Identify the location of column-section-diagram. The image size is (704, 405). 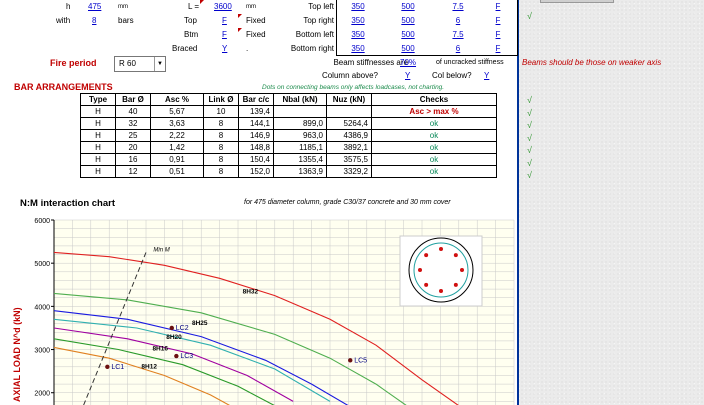
(441, 271).